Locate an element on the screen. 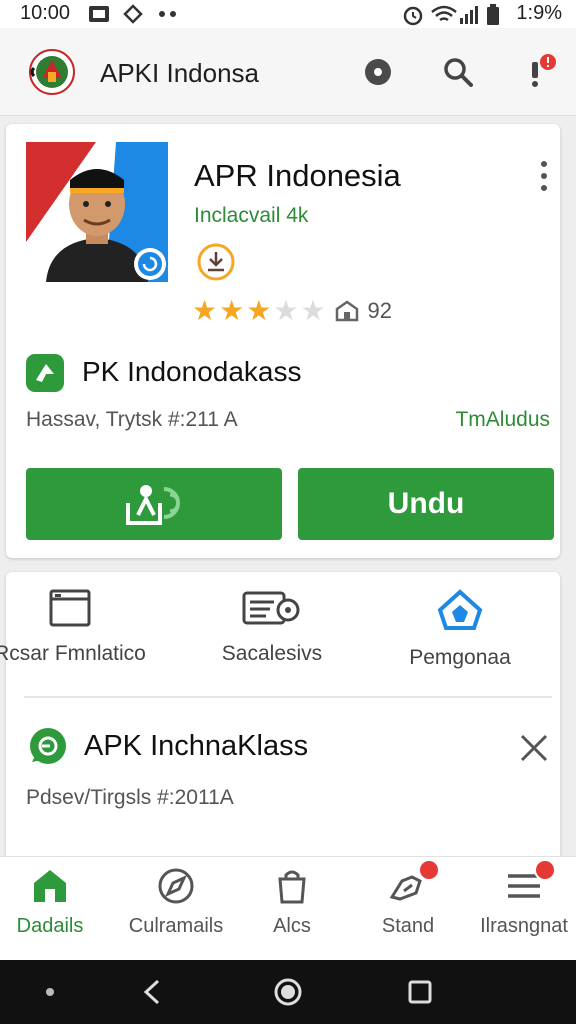  transfer-icon is located at coordinates (133, 14).